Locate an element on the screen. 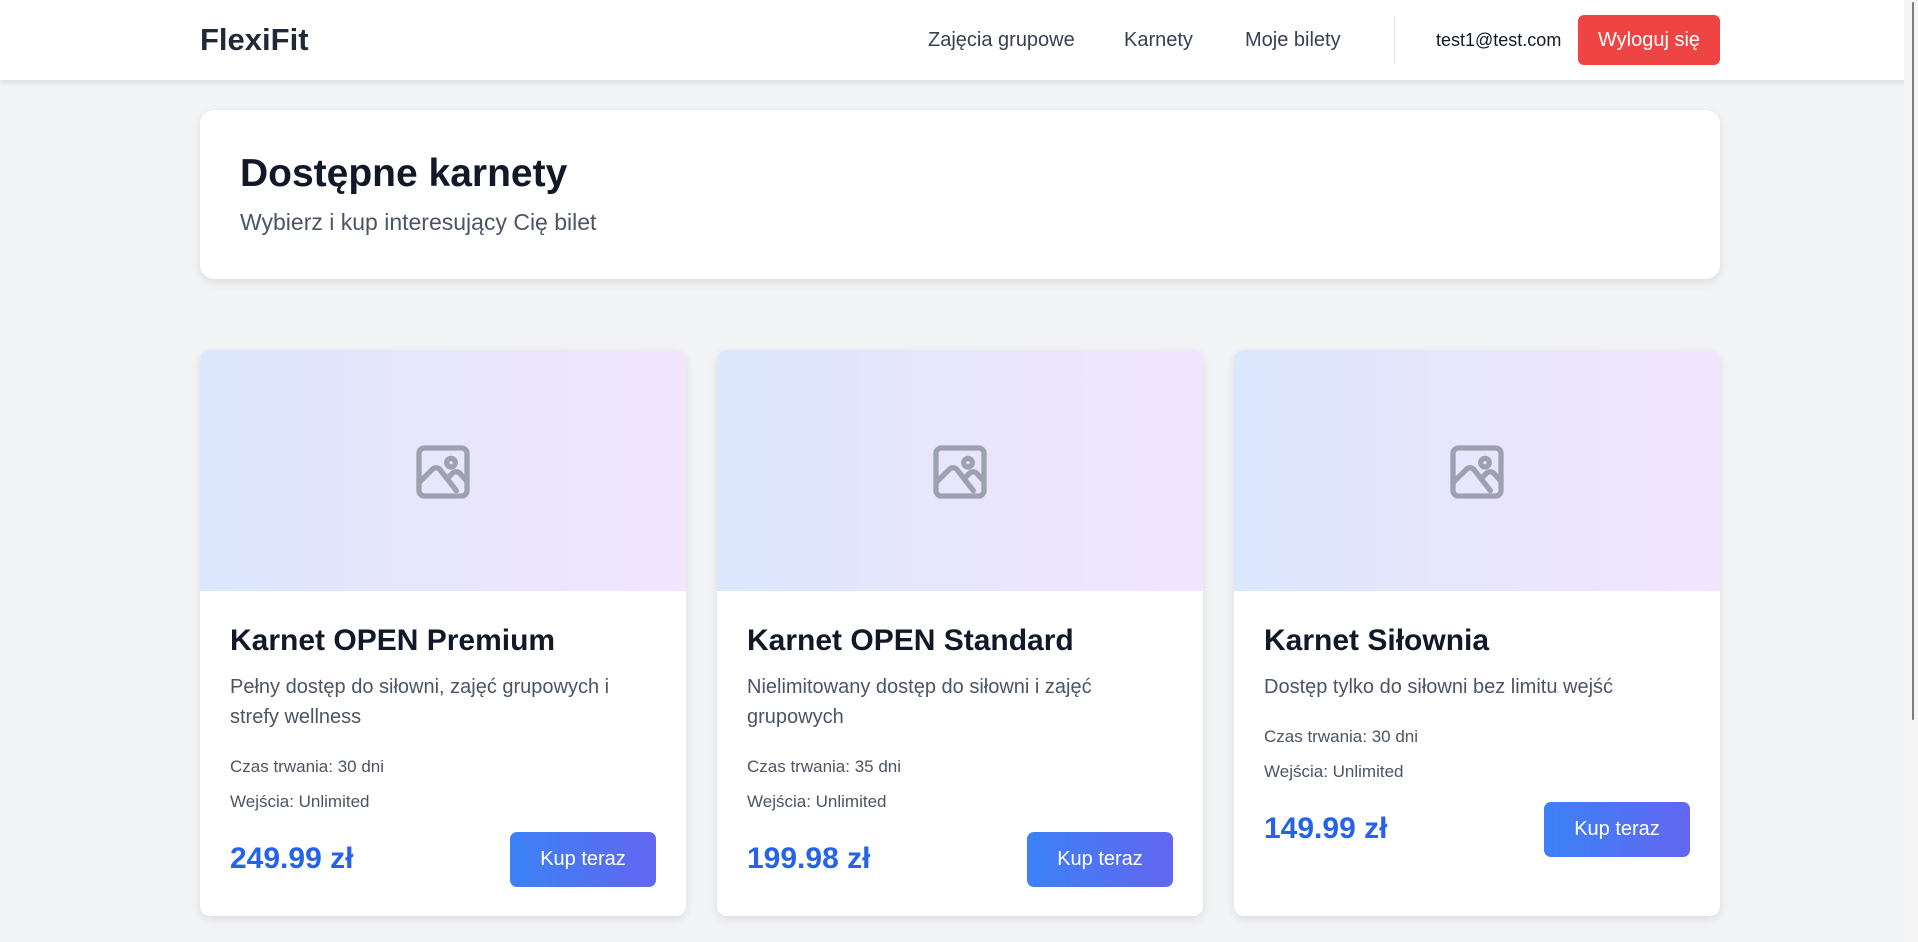 The height and width of the screenshot is (942, 1918). nav-link-passes: Karnety is located at coordinates (1158, 40).